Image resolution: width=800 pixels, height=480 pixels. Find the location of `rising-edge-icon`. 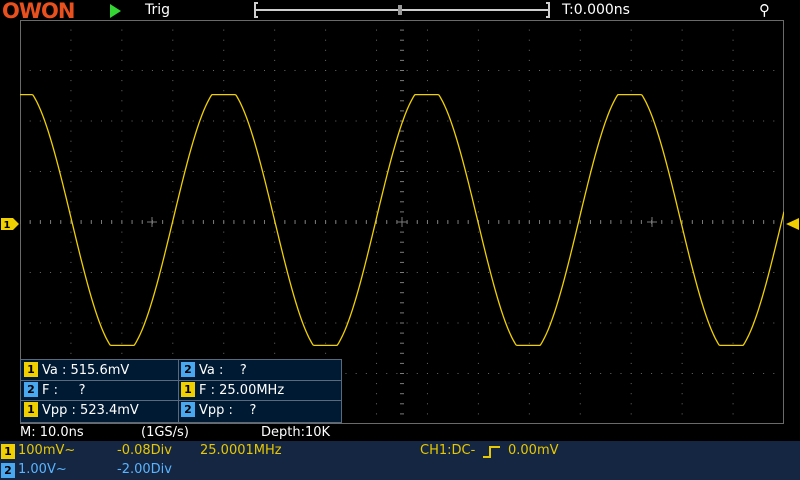

rising-edge-icon is located at coordinates (491, 452).